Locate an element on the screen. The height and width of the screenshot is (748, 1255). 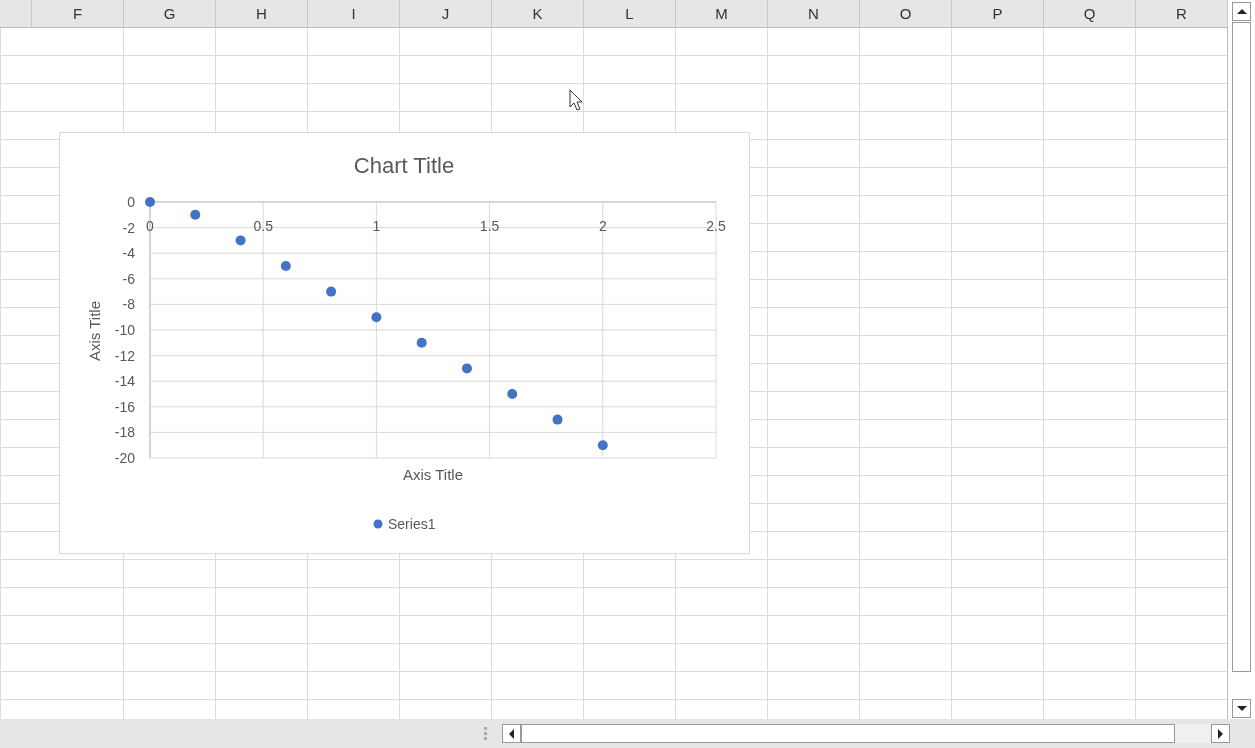
tick-label: -8 is located at coordinates (128, 304).